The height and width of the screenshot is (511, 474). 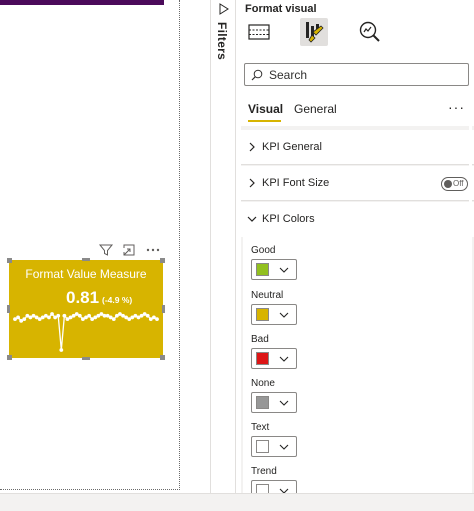 What do you see at coordinates (274, 358) in the screenshot?
I see `color-picker-bad` at bounding box center [274, 358].